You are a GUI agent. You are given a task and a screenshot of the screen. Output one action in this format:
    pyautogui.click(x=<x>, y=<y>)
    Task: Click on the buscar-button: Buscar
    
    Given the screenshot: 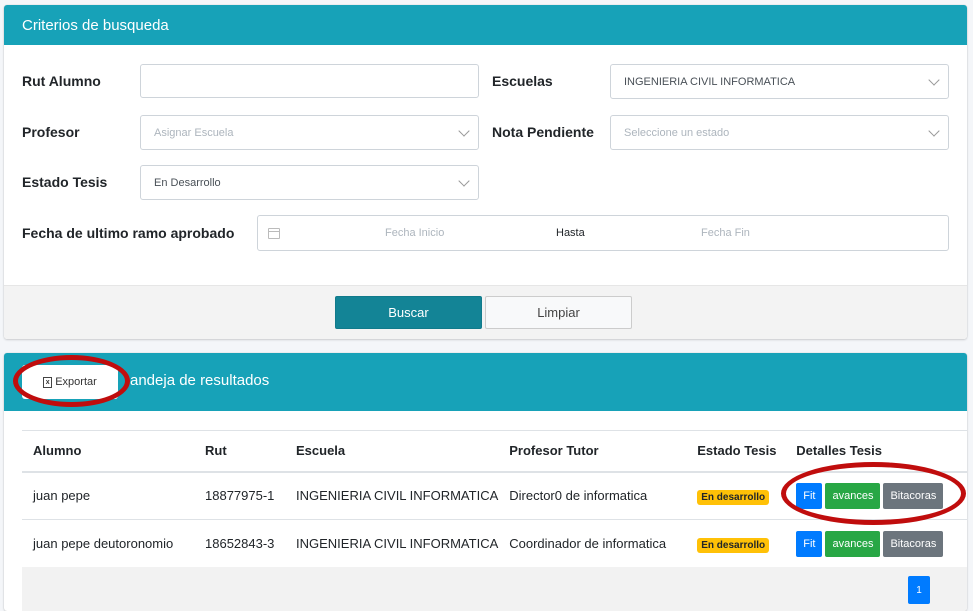 What is the action you would take?
    pyautogui.click(x=408, y=312)
    